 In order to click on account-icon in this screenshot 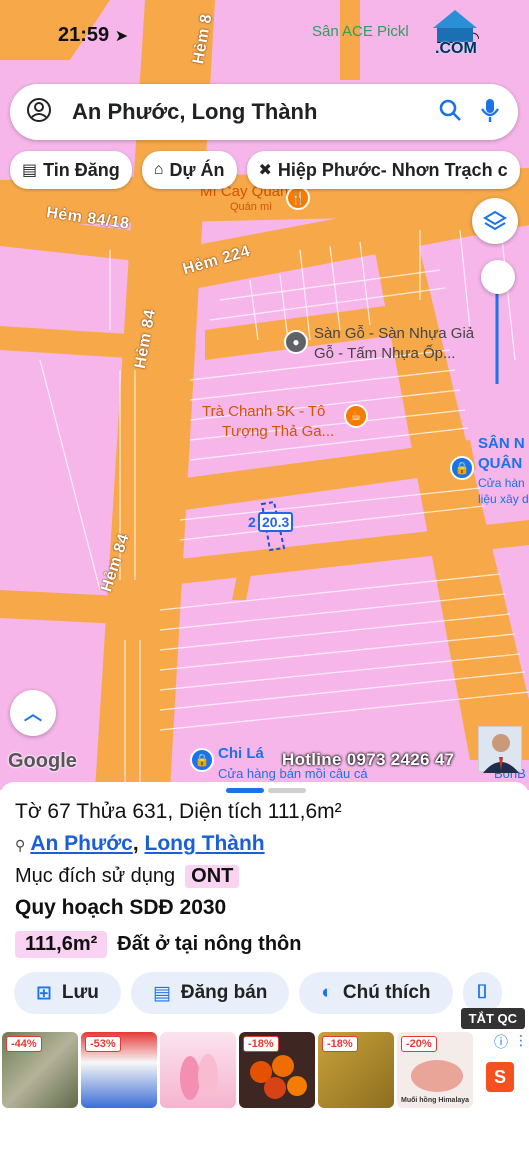, I will do `click(39, 112)`.